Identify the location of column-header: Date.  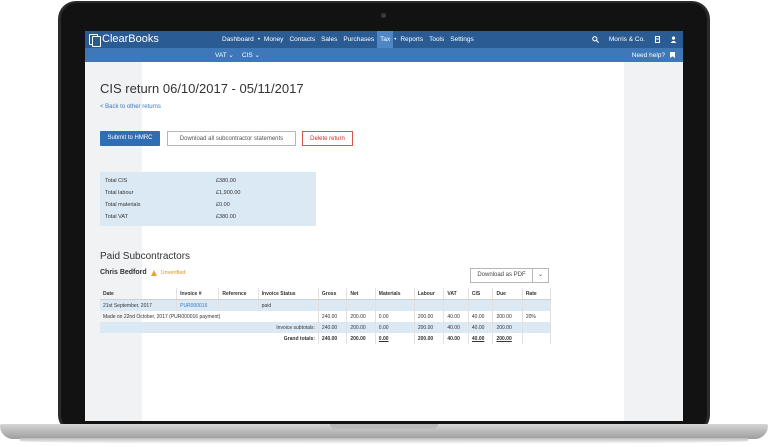
(139, 294).